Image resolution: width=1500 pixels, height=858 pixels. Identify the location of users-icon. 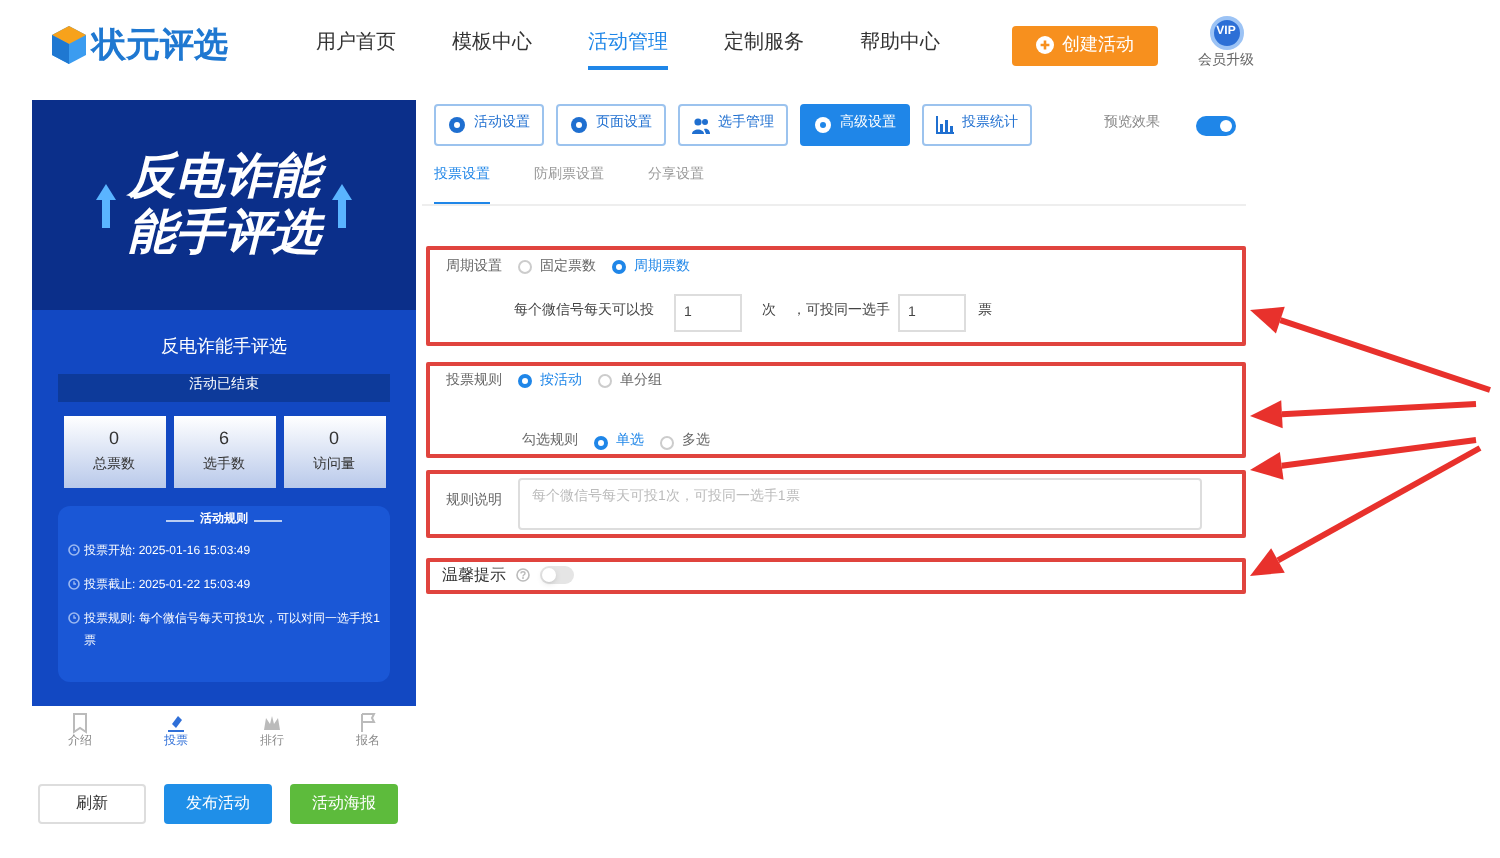
(701, 125).